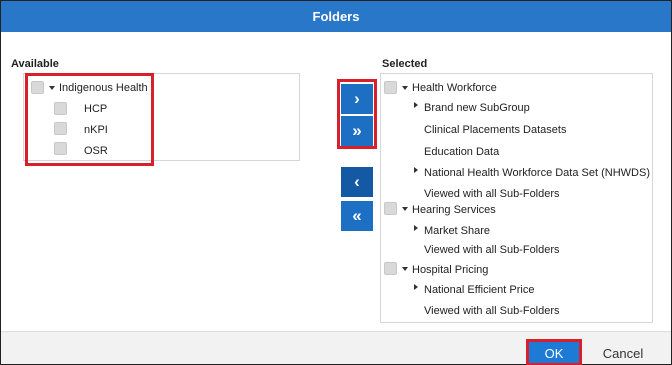 The width and height of the screenshot is (672, 365). What do you see at coordinates (479, 290) in the screenshot?
I see `tree-item-national-efficient-price: National Efficient Price` at bounding box center [479, 290].